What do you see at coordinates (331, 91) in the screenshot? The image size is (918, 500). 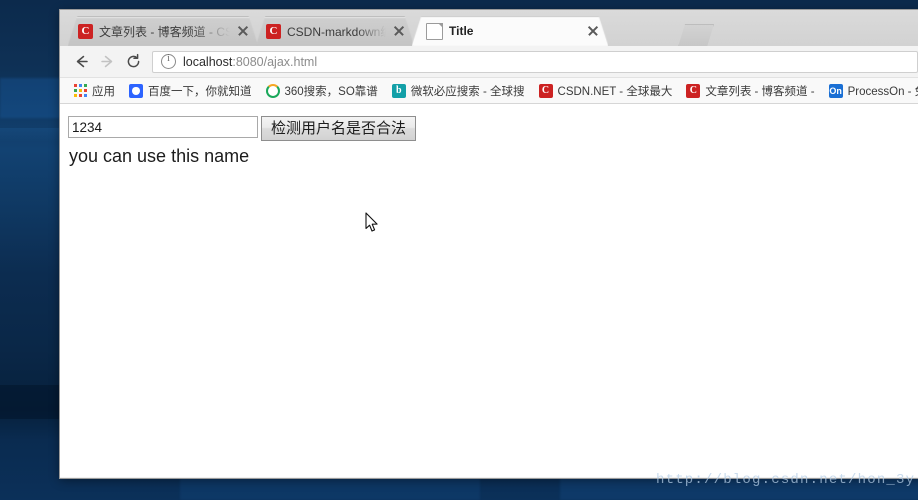 I see `bookmark-label: 360搜索，SO靠谱` at bounding box center [331, 91].